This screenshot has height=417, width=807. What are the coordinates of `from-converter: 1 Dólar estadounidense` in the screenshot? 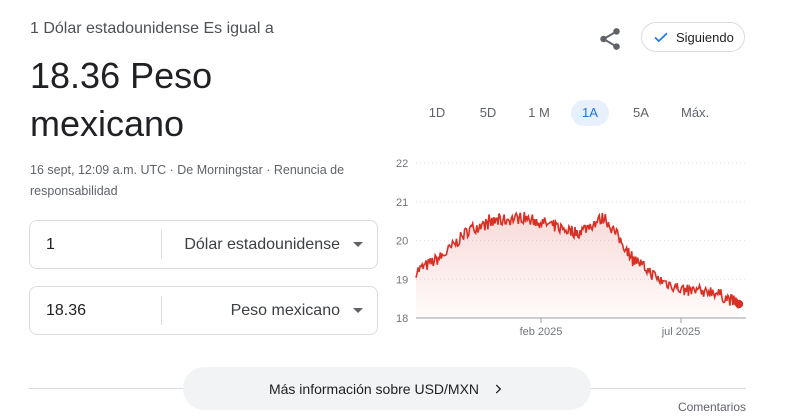 It's located at (203, 244).